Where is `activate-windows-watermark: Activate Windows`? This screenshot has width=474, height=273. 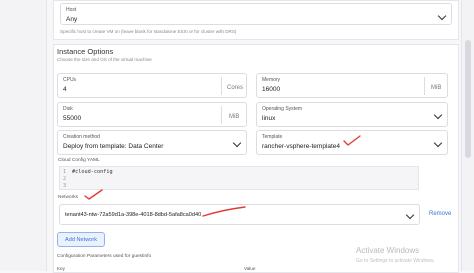 activate-windows-watermark: Activate Windows is located at coordinates (388, 250).